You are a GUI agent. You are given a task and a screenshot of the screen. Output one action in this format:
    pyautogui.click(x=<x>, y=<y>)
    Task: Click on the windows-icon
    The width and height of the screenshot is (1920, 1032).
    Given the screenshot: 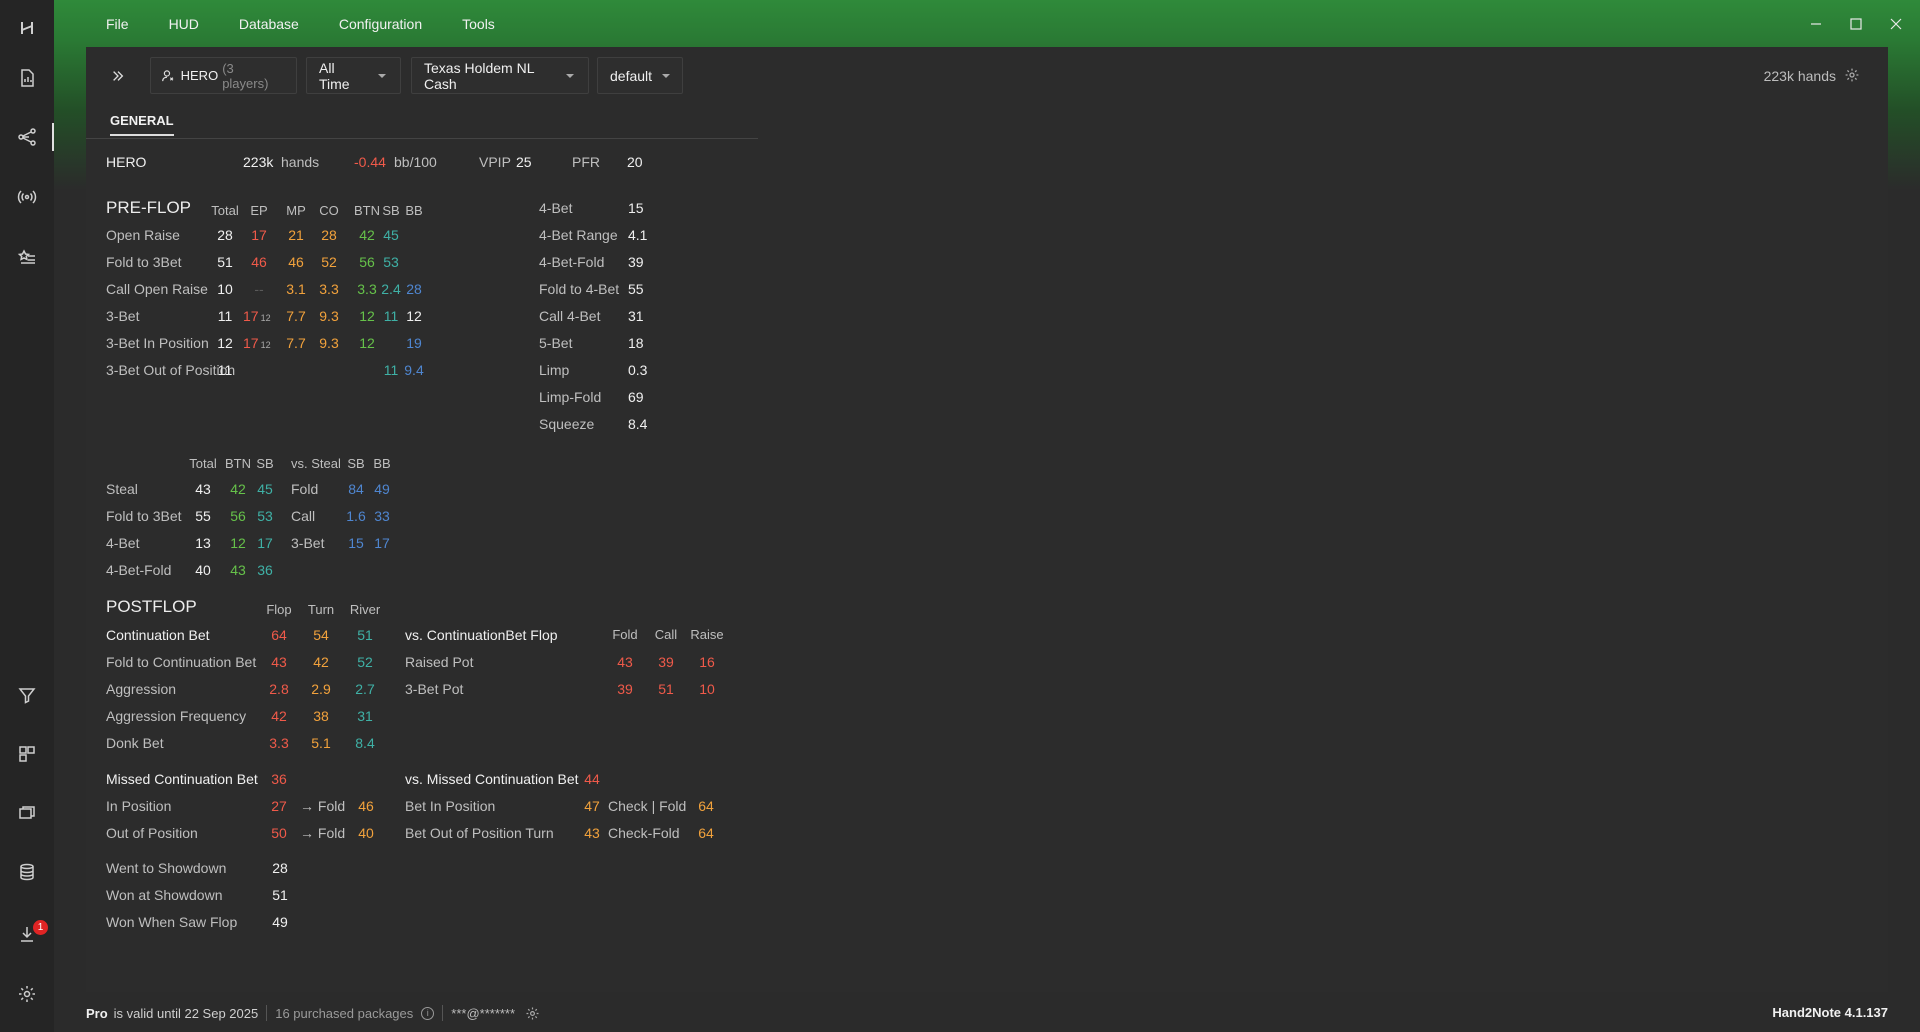 What is the action you would take?
    pyautogui.click(x=27, y=814)
    